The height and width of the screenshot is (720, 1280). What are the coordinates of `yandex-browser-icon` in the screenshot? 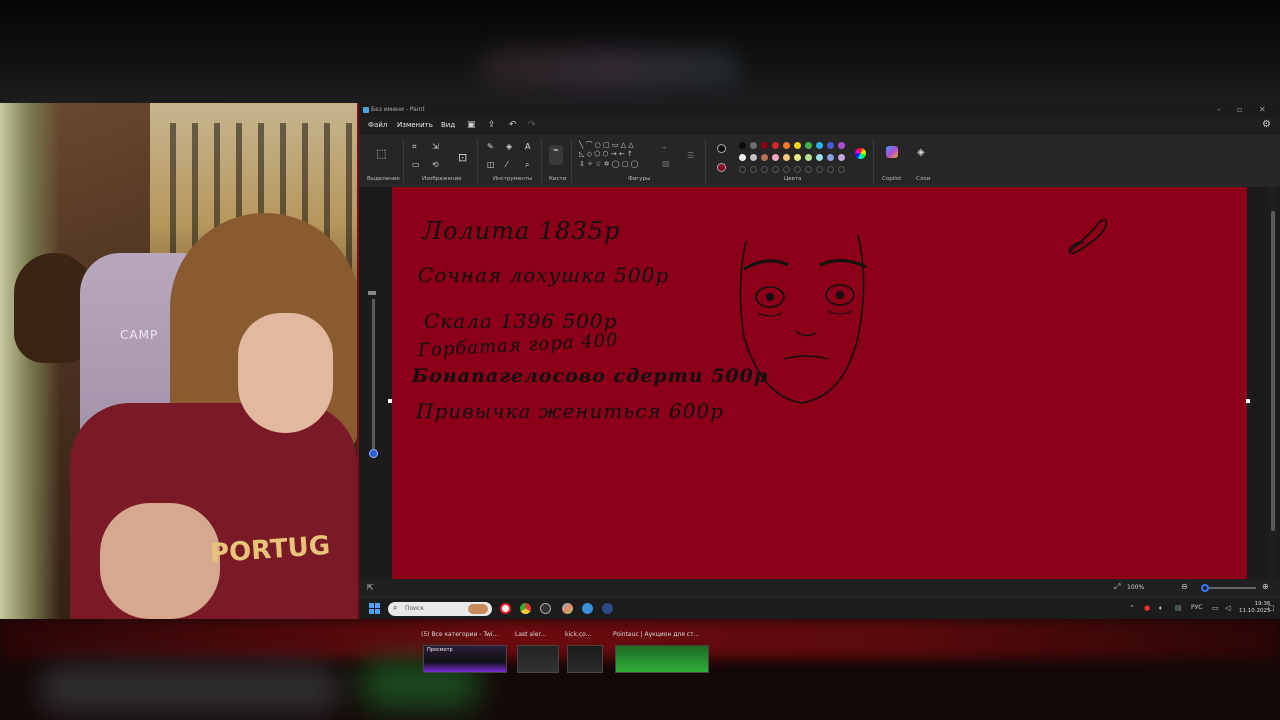 It's located at (505, 608).